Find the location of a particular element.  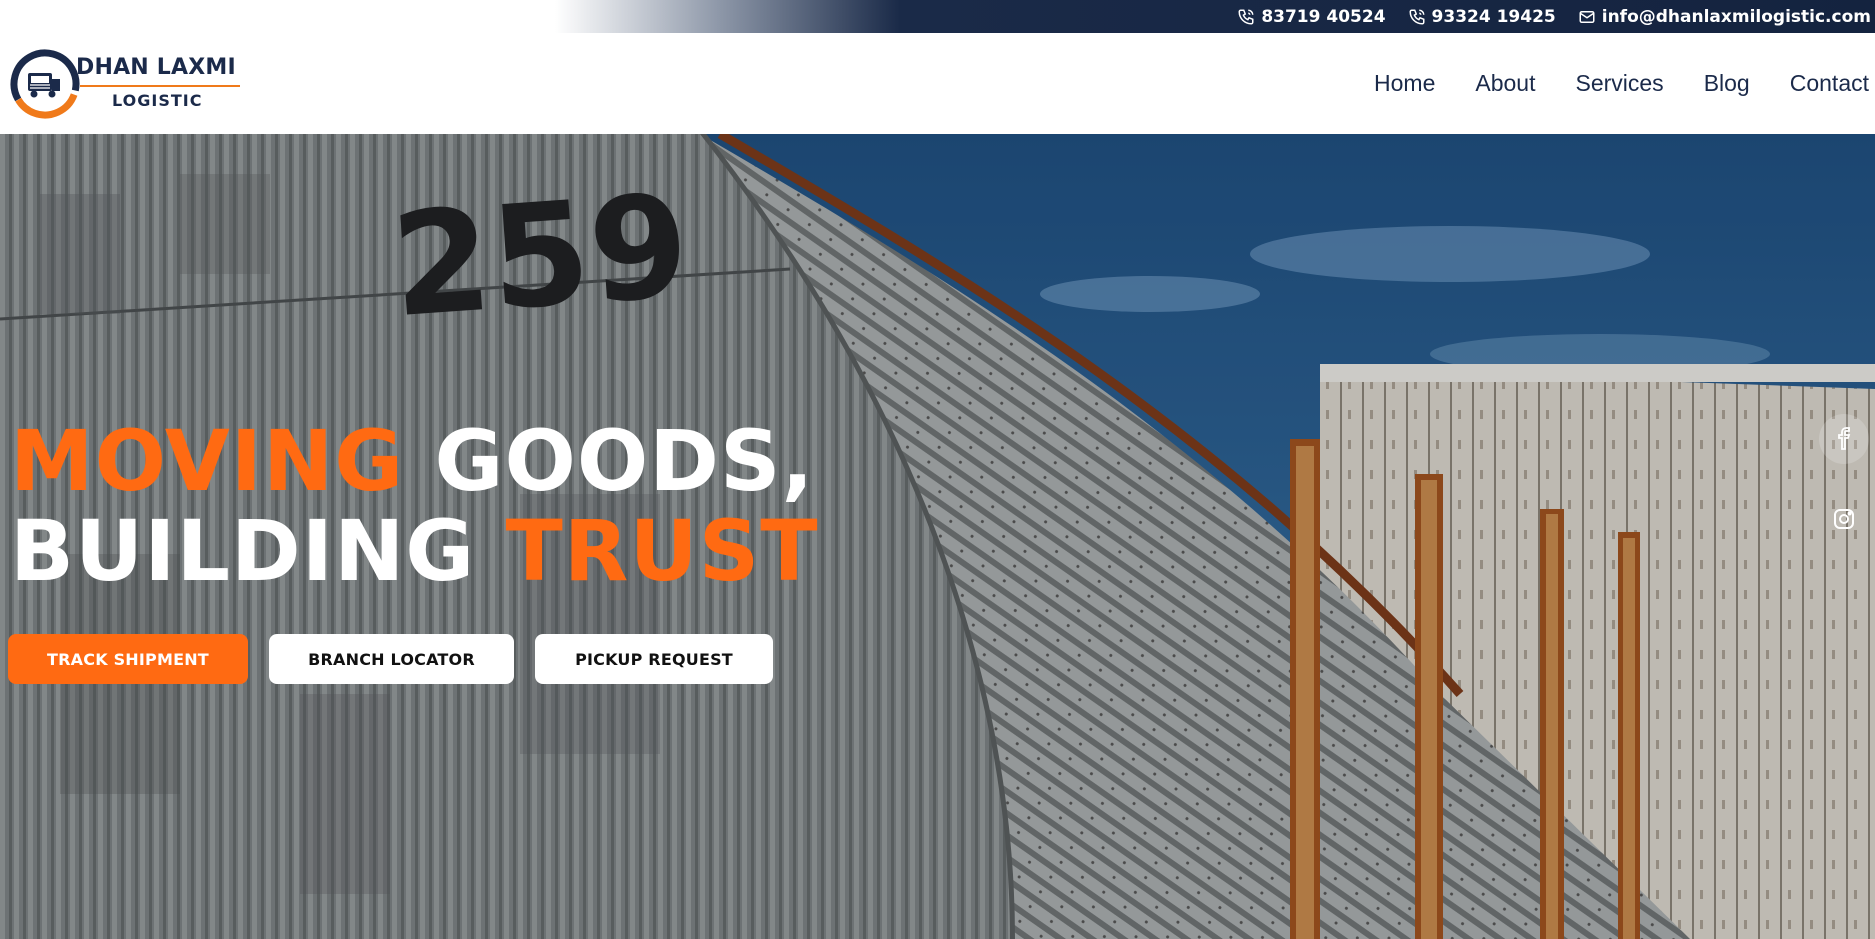

mail-icon is located at coordinates (1587, 16).